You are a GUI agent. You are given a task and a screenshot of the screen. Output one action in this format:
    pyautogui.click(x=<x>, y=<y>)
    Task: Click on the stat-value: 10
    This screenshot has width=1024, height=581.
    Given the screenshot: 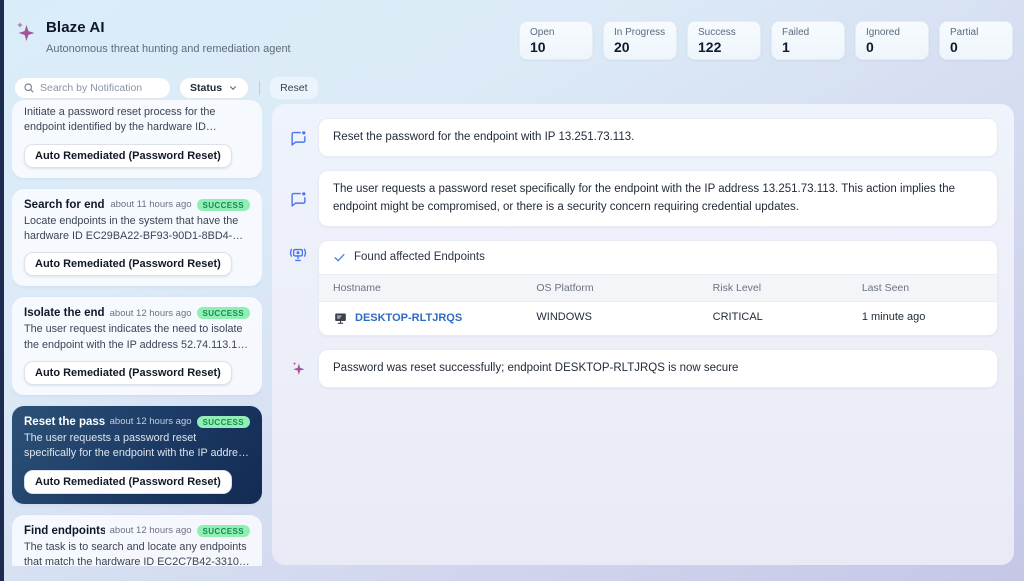 What is the action you would take?
    pyautogui.click(x=538, y=47)
    